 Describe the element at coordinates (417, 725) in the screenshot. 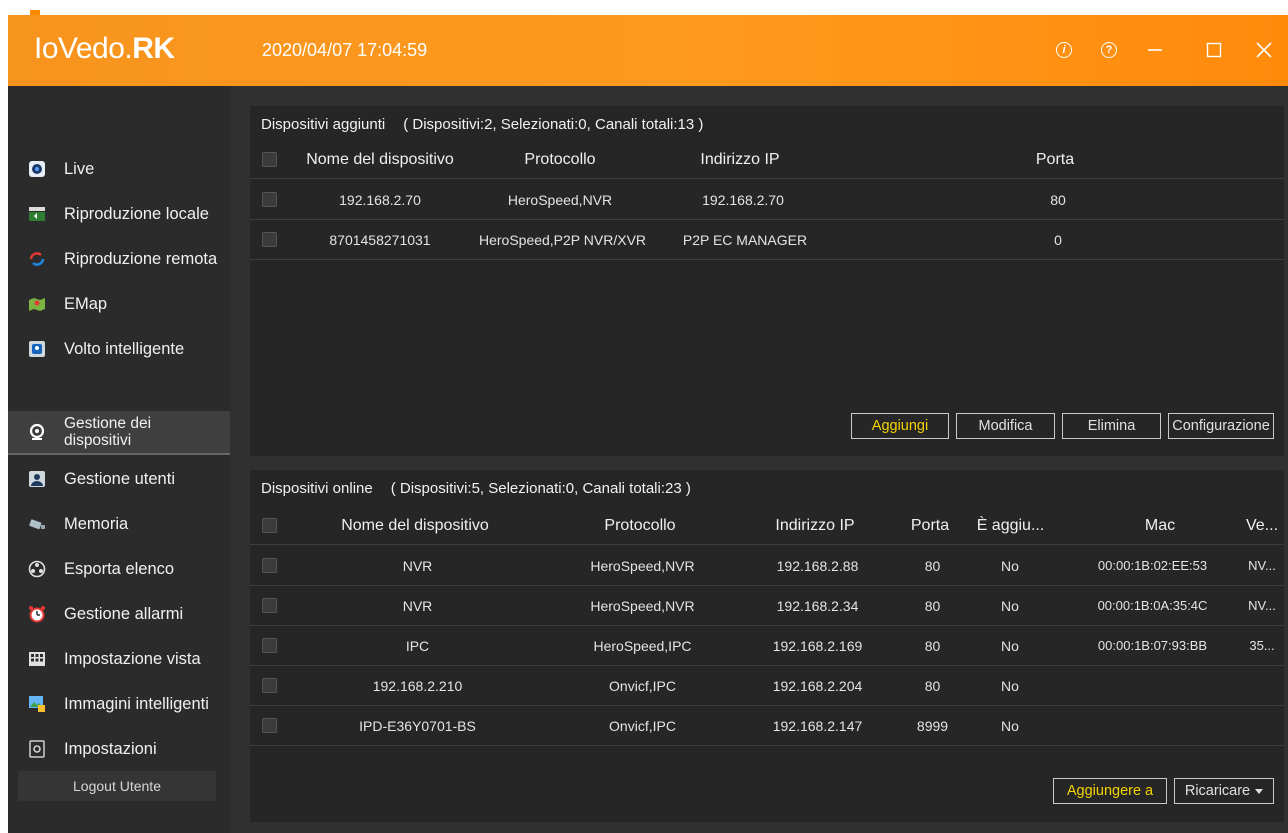

I see `cell-name: IPD-E36Y0701-BS` at that location.